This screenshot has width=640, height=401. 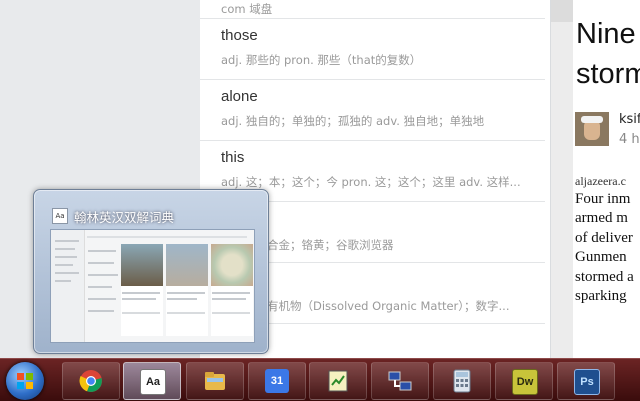 What do you see at coordinates (608, 54) in the screenshot?
I see `article-title: Nine storm` at bounding box center [608, 54].